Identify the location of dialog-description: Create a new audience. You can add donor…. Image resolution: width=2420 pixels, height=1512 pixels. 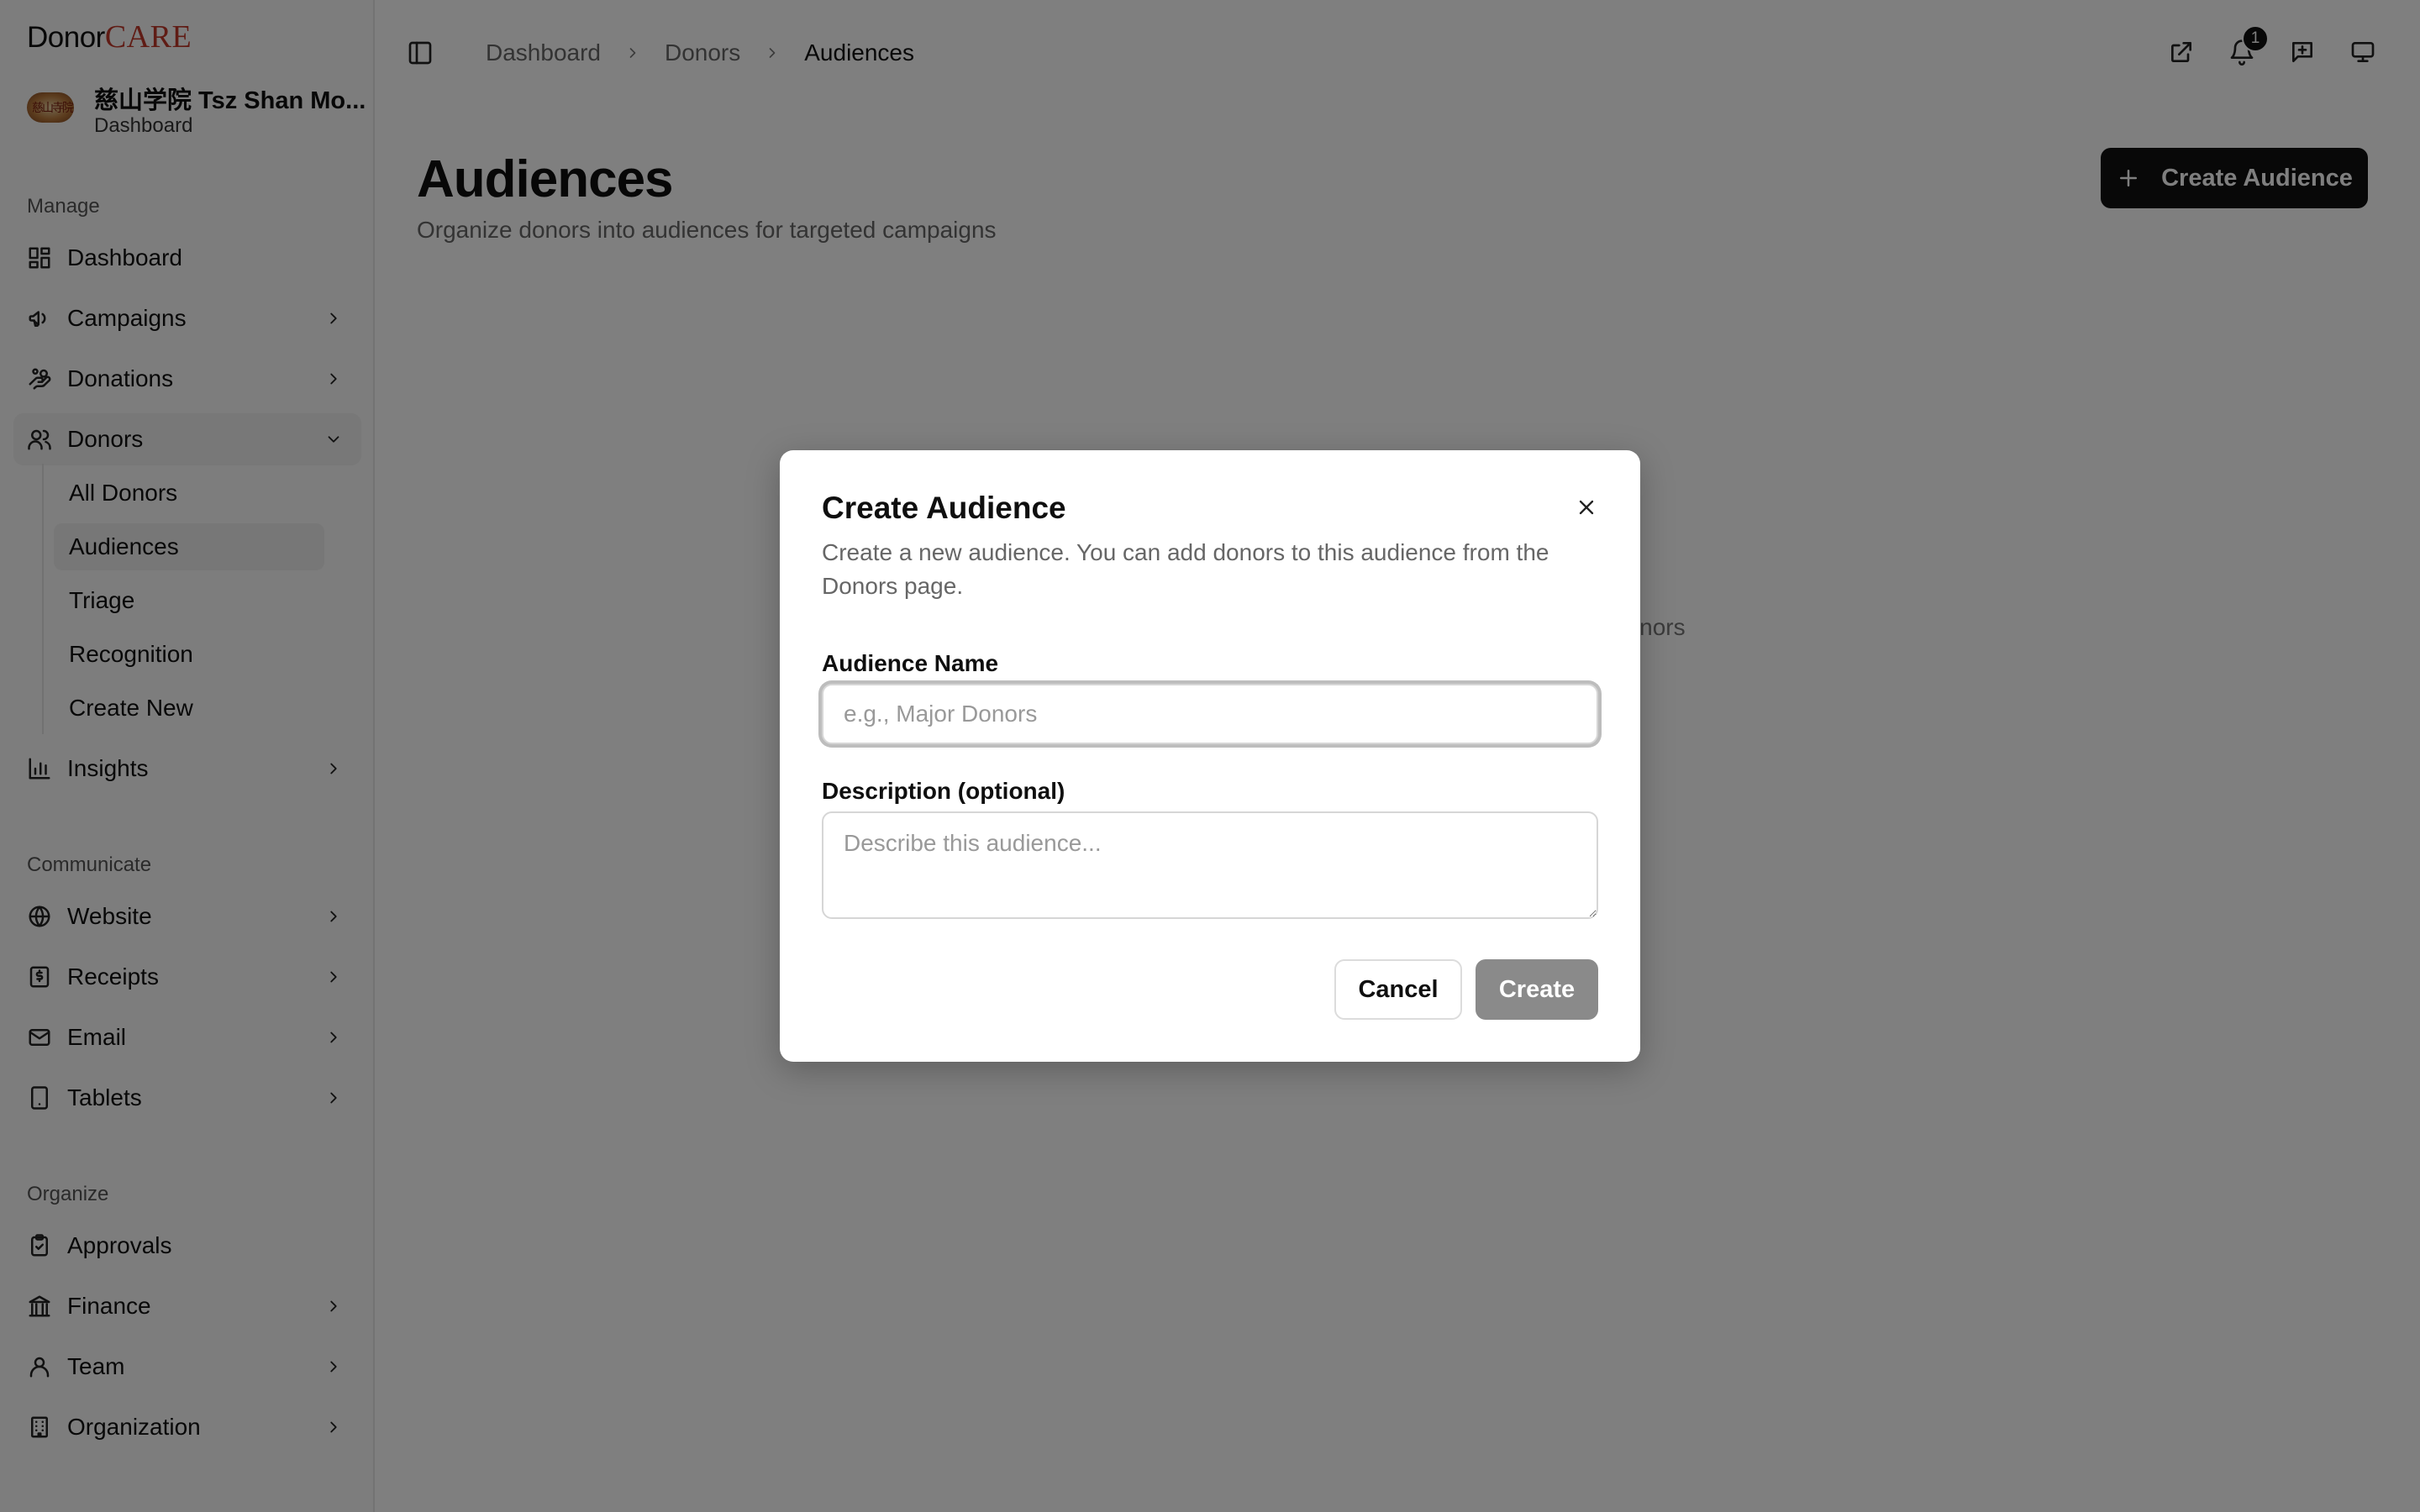
(1185, 569).